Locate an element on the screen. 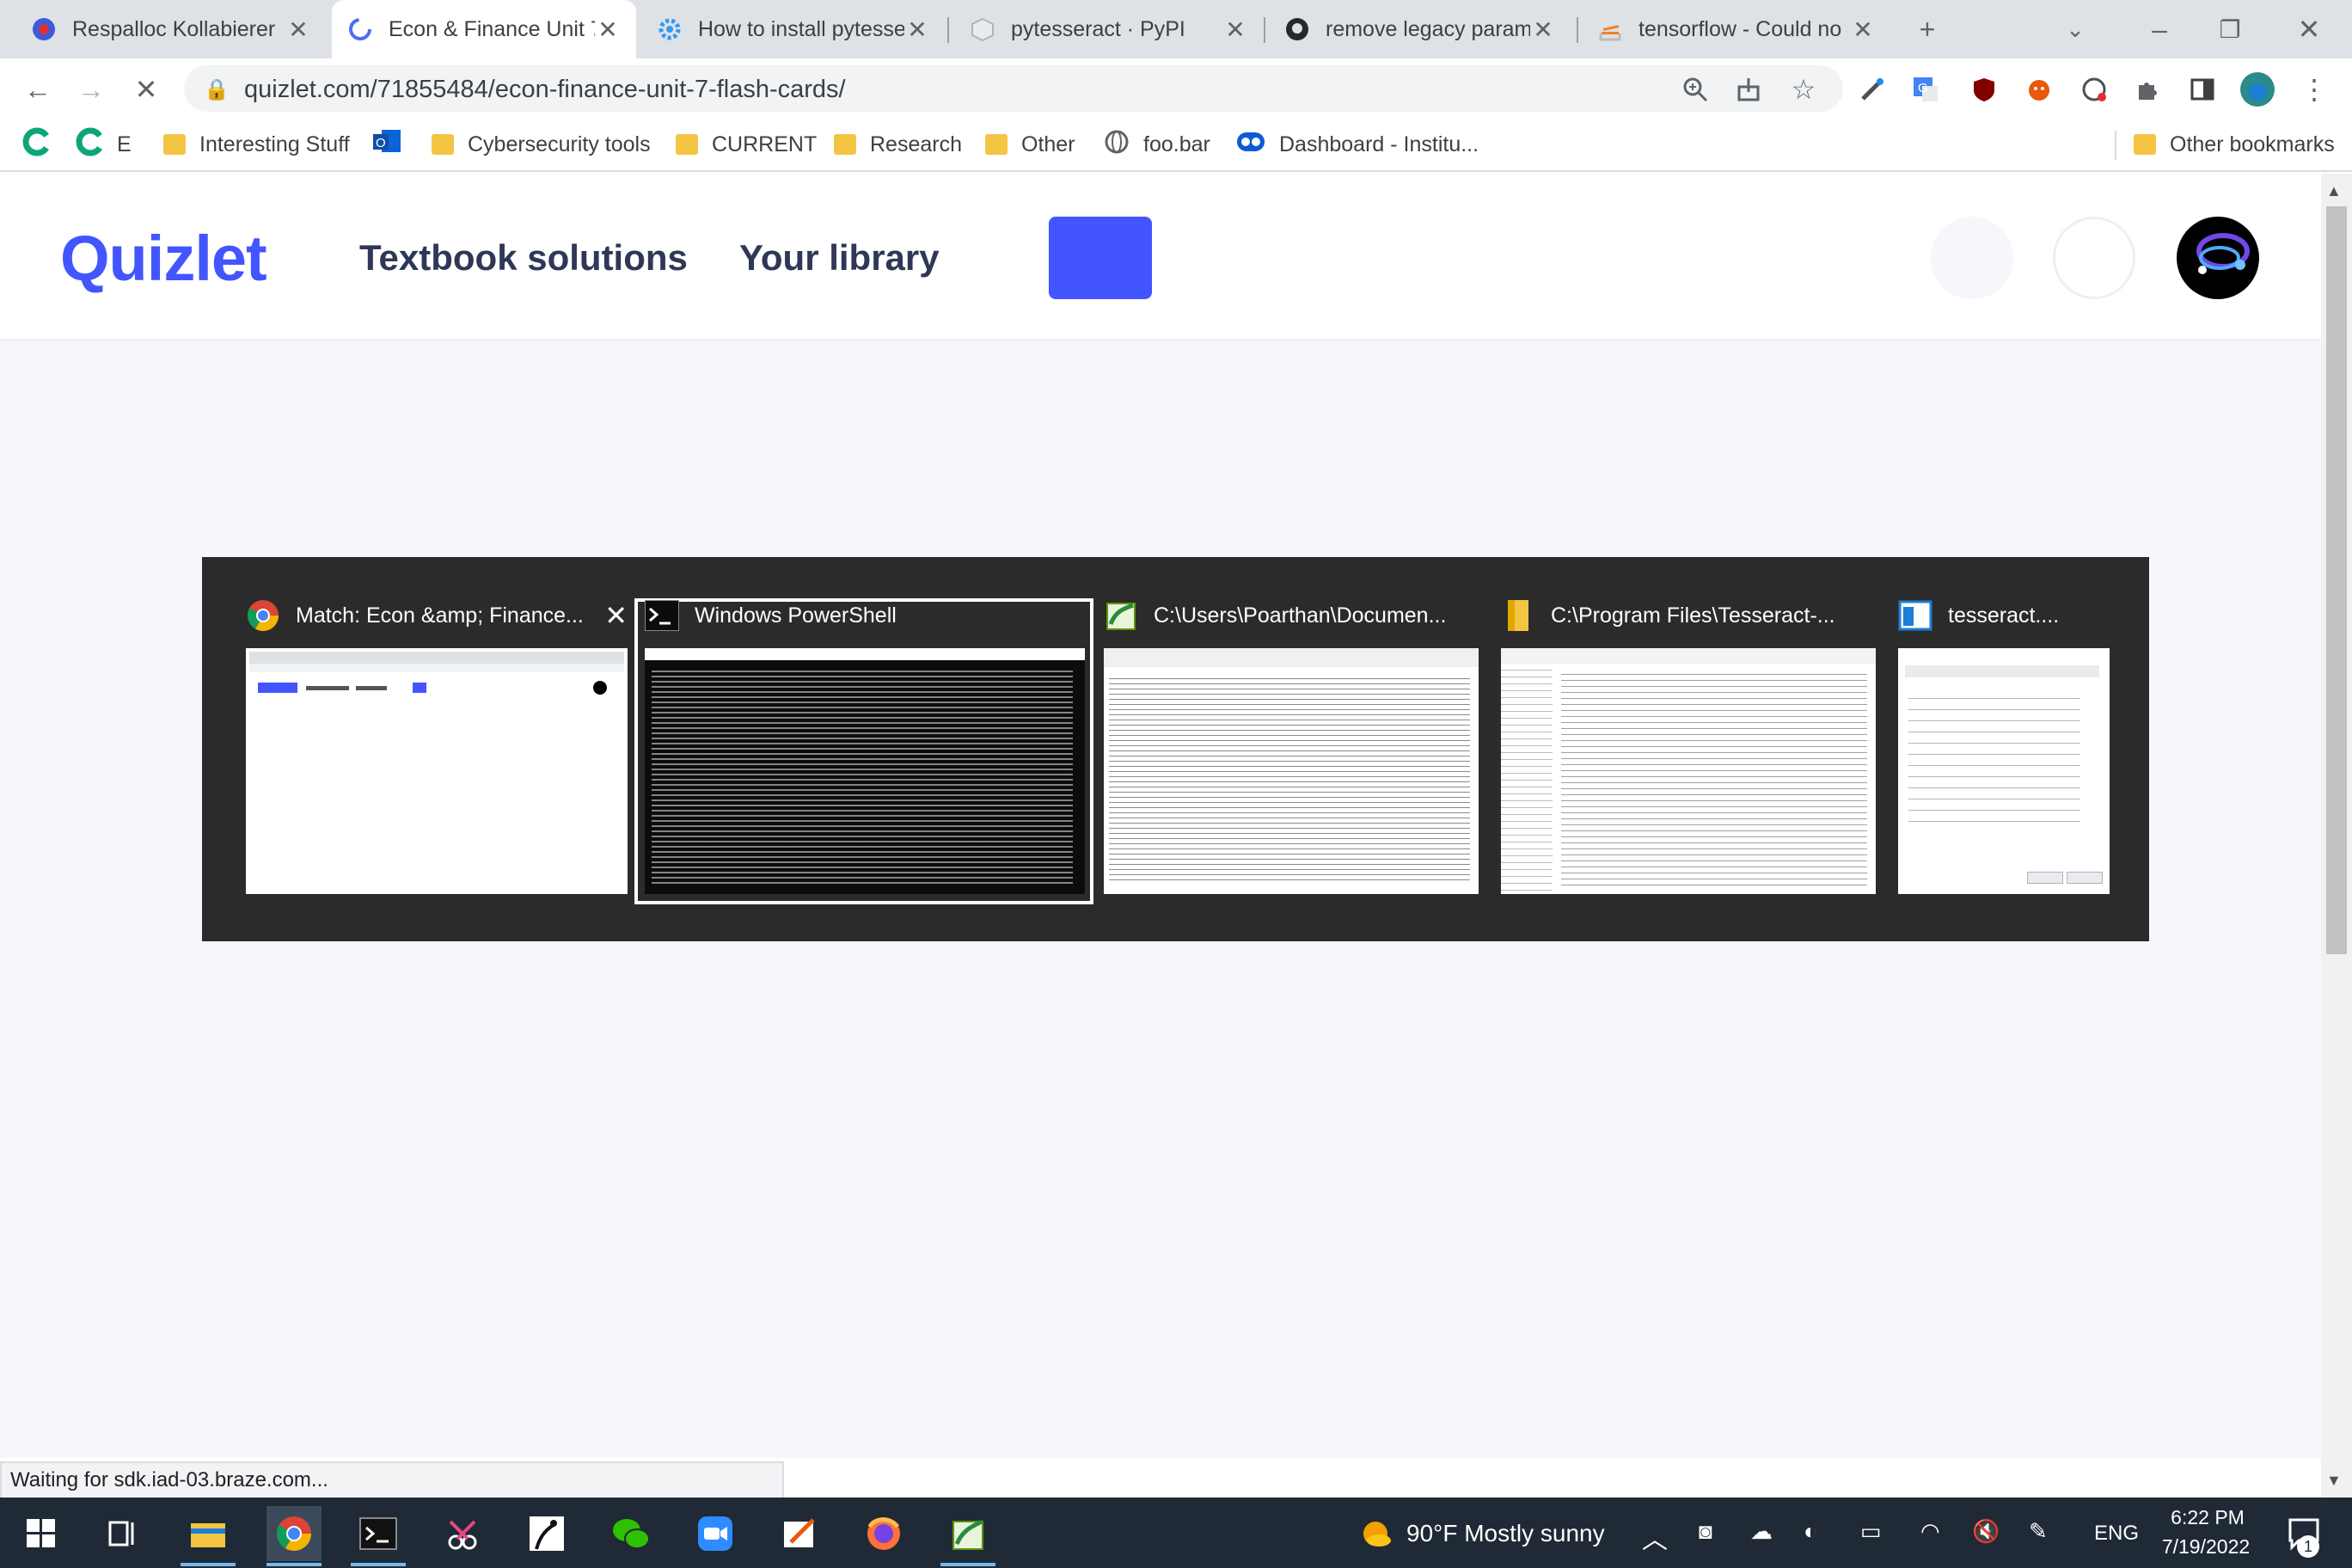 This screenshot has height=1568, width=2352. forward-arrow-icon: → is located at coordinates (91, 89).